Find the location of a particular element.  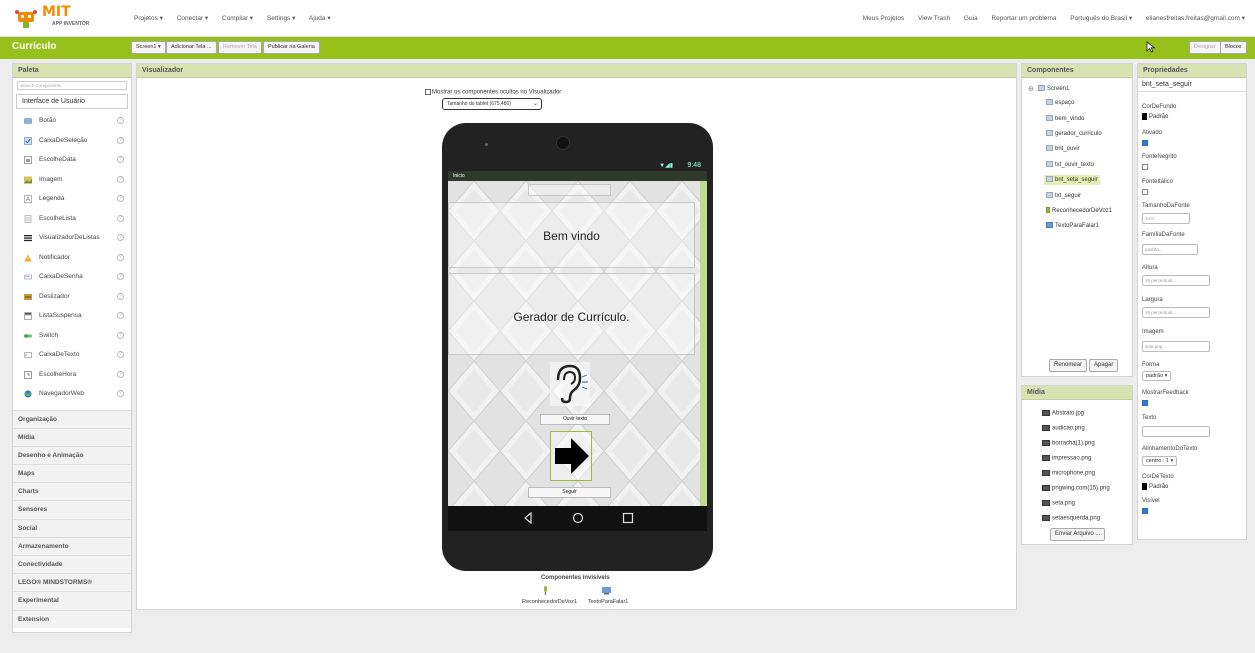

category-lego-mindstorms: LEGO® MINDSTORMS® is located at coordinates (72, 582).